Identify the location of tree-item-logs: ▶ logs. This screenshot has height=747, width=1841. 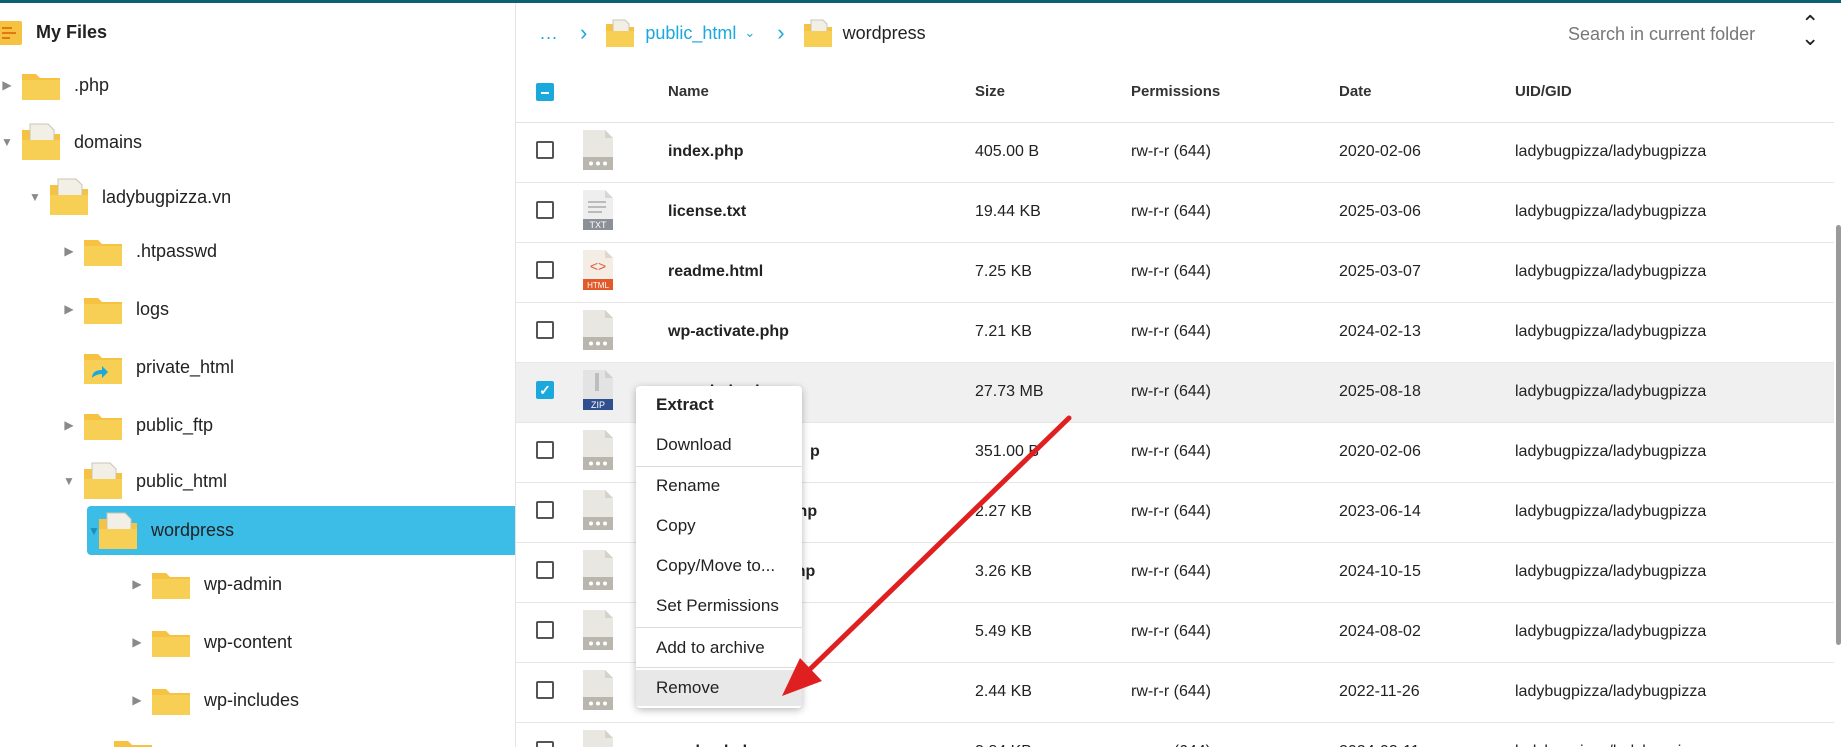
(115, 309).